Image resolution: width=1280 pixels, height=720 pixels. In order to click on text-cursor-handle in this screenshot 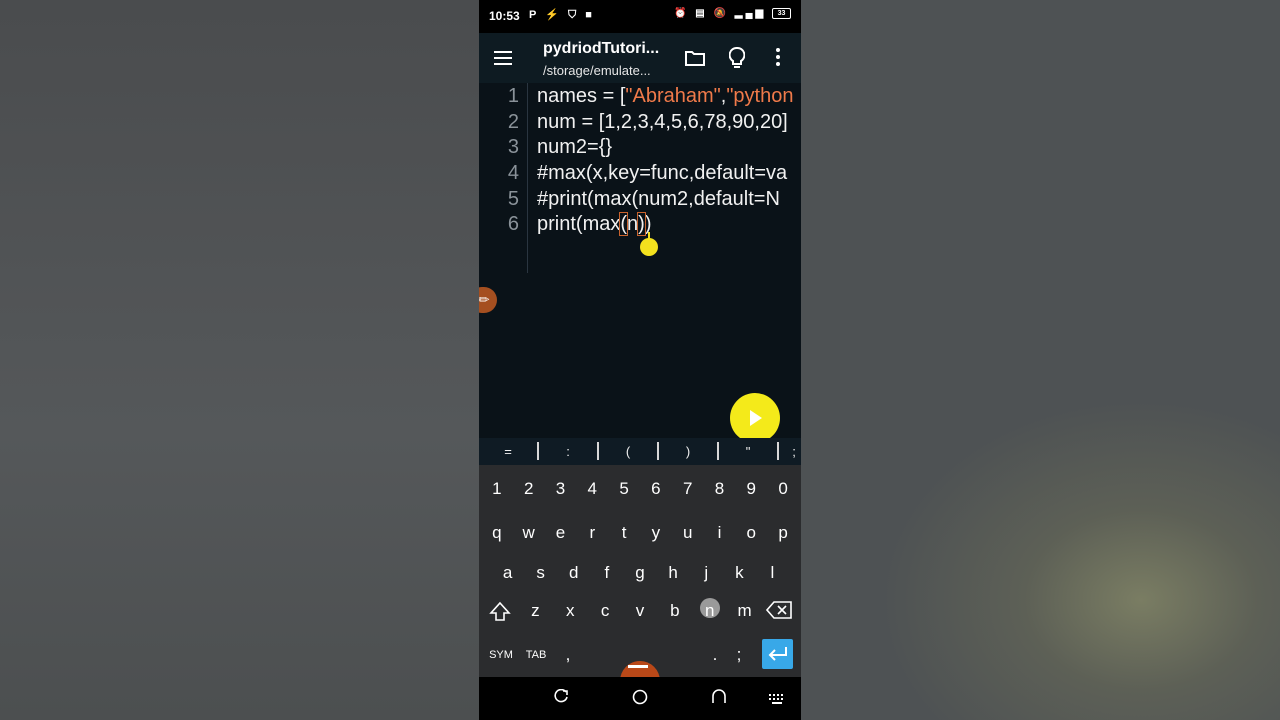, I will do `click(649, 247)`.